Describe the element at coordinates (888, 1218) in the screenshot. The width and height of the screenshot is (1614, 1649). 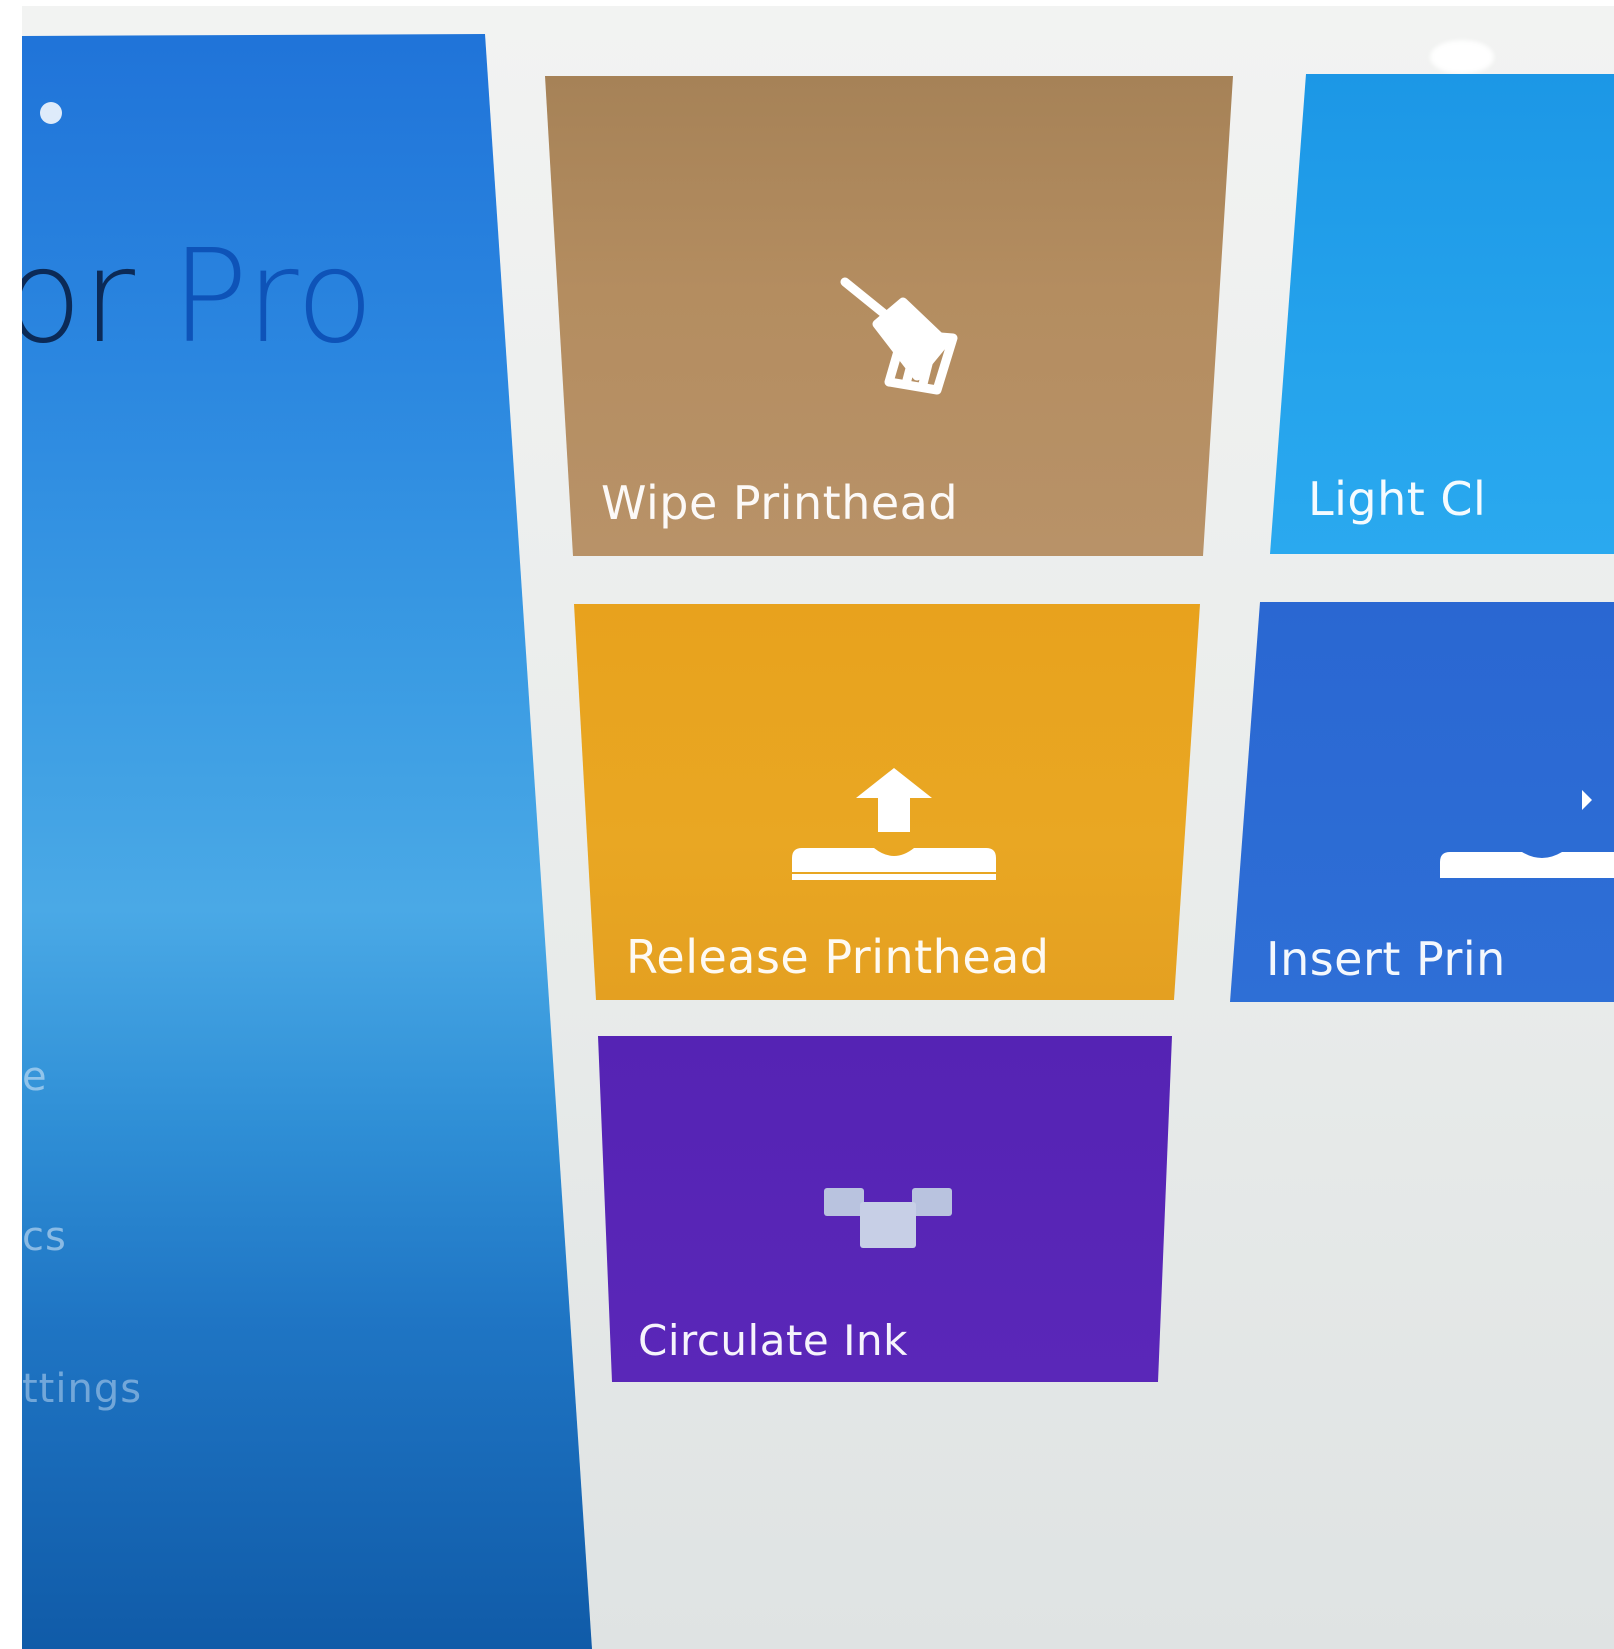
I see `circulate-ink-icon` at that location.